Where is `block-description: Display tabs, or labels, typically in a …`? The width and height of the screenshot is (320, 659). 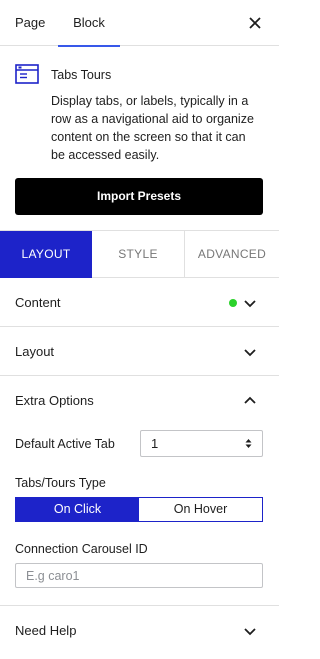 block-description: Display tabs, or labels, typically in a … is located at coordinates (152, 128).